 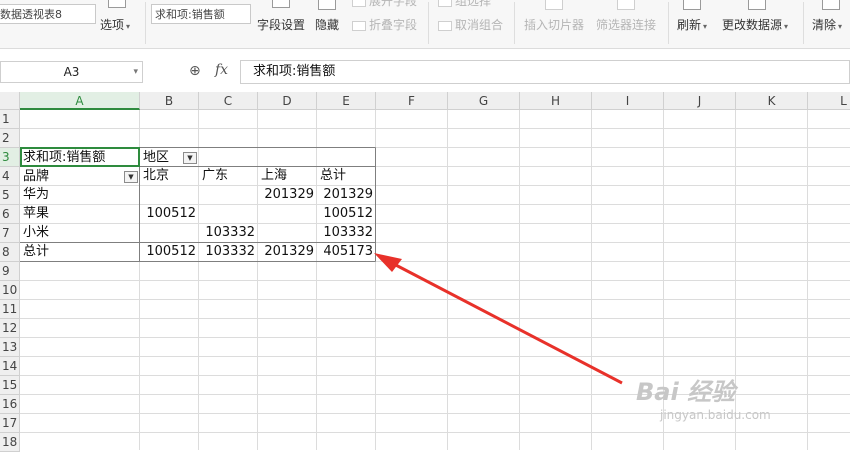 I want to click on arrow-shaft, so click(x=506, y=322).